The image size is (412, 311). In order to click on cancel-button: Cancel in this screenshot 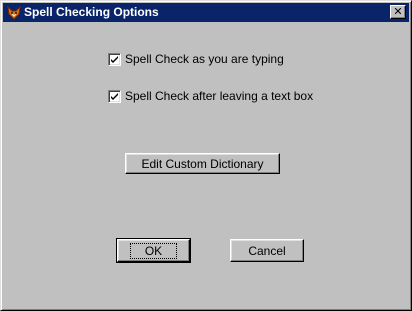, I will do `click(267, 250)`.